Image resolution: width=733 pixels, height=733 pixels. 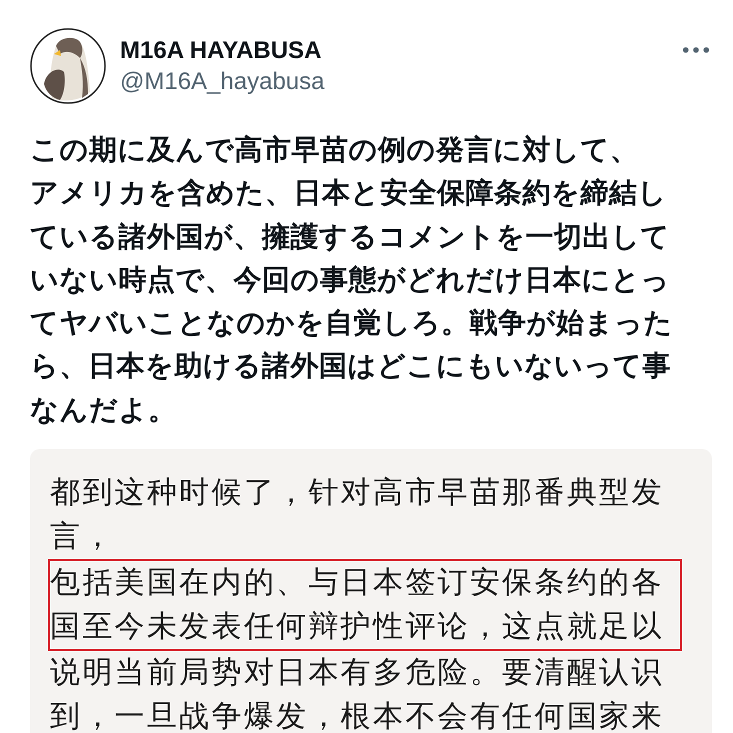 What do you see at coordinates (222, 51) in the screenshot?
I see `author-name: M16A HAYABUSA` at bounding box center [222, 51].